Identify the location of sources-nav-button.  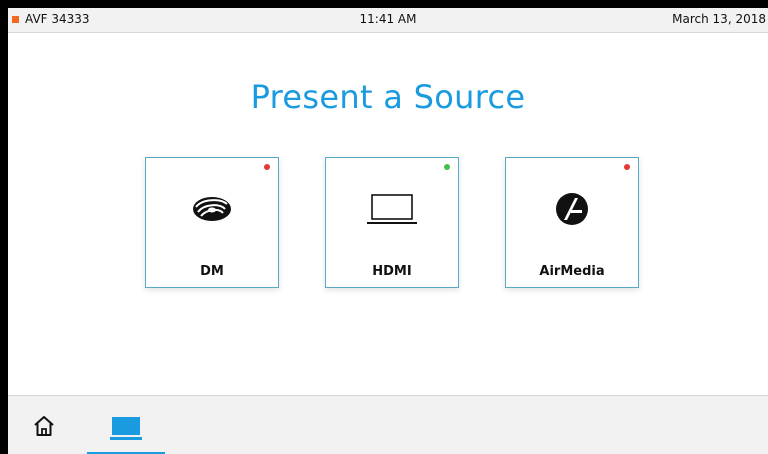
(126, 430).